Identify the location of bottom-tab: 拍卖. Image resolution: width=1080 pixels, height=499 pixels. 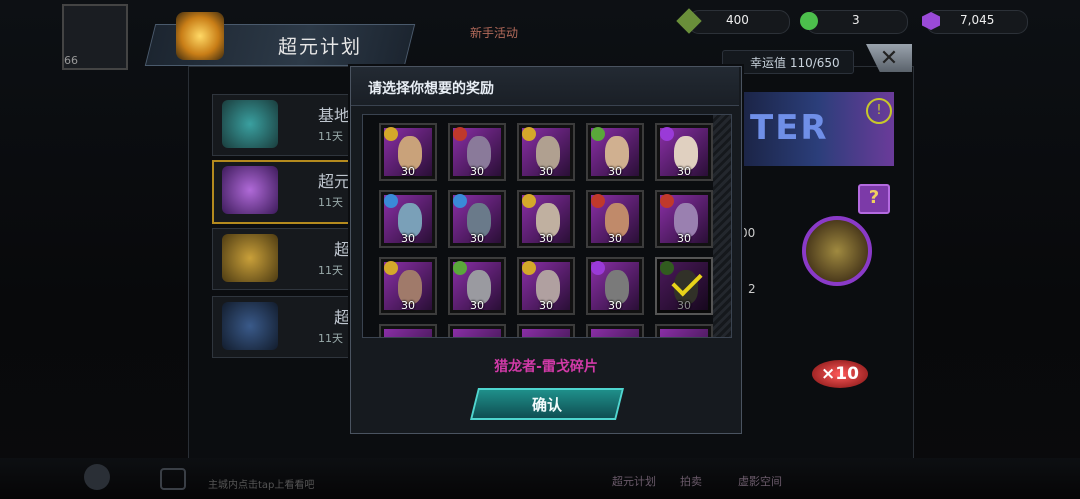
(691, 481).